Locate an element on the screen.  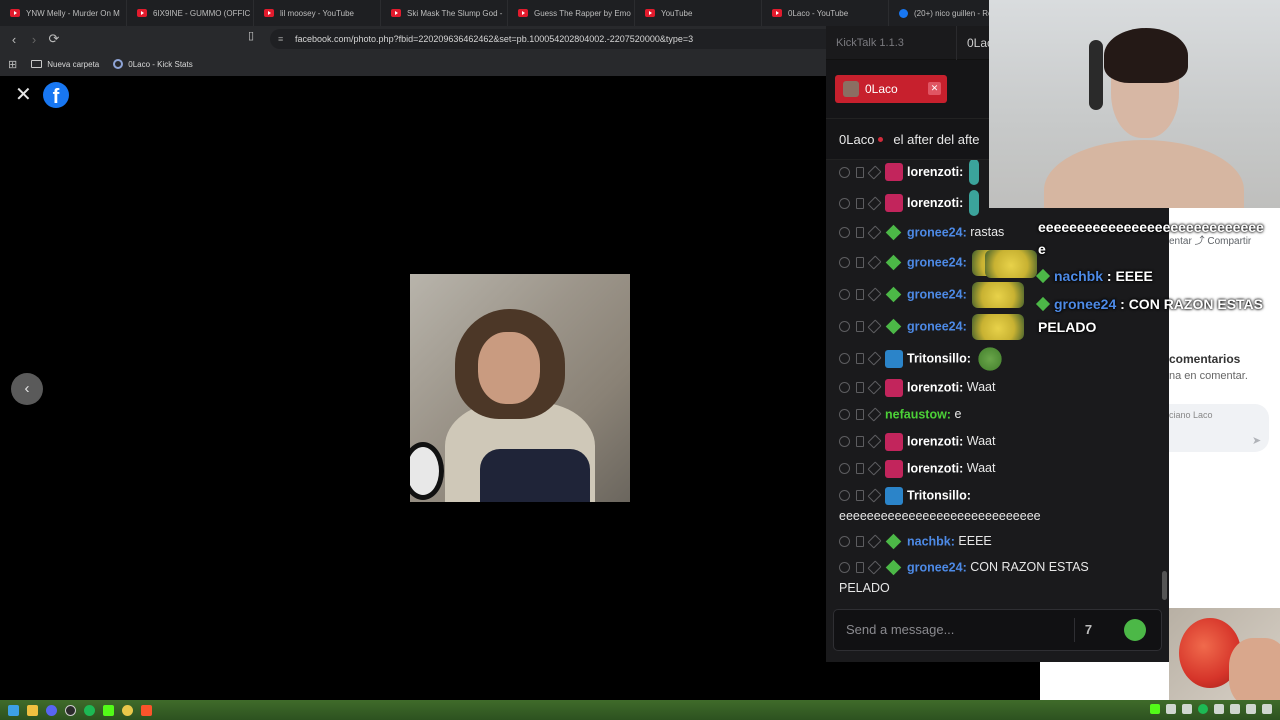
kick-icon is located at coordinates (108, 710).